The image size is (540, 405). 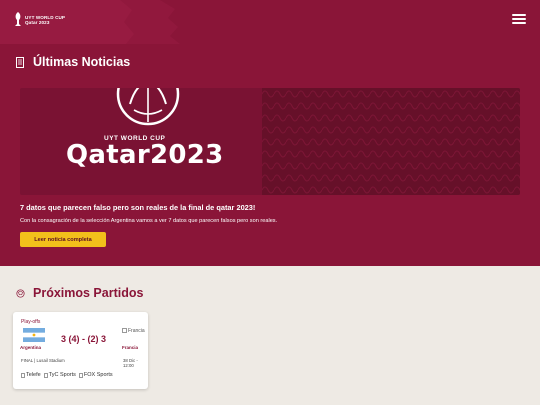 I want to click on matches-section-title: Próximos Partidos, so click(x=79, y=293).